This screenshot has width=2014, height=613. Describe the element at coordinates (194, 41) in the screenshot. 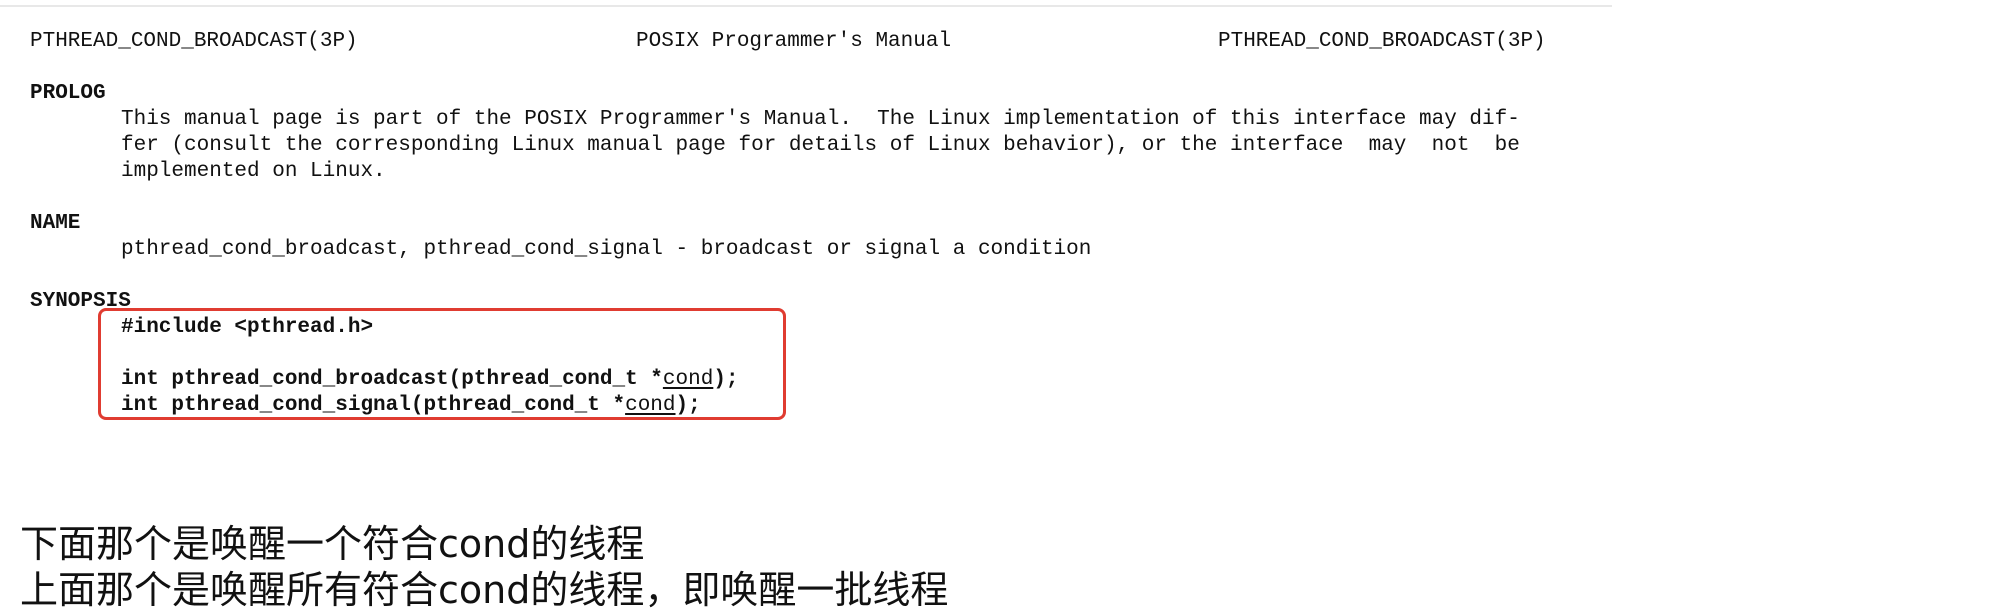

I see `header-left-title: PTHREAD_COND_BROADCAST(3P)` at that location.